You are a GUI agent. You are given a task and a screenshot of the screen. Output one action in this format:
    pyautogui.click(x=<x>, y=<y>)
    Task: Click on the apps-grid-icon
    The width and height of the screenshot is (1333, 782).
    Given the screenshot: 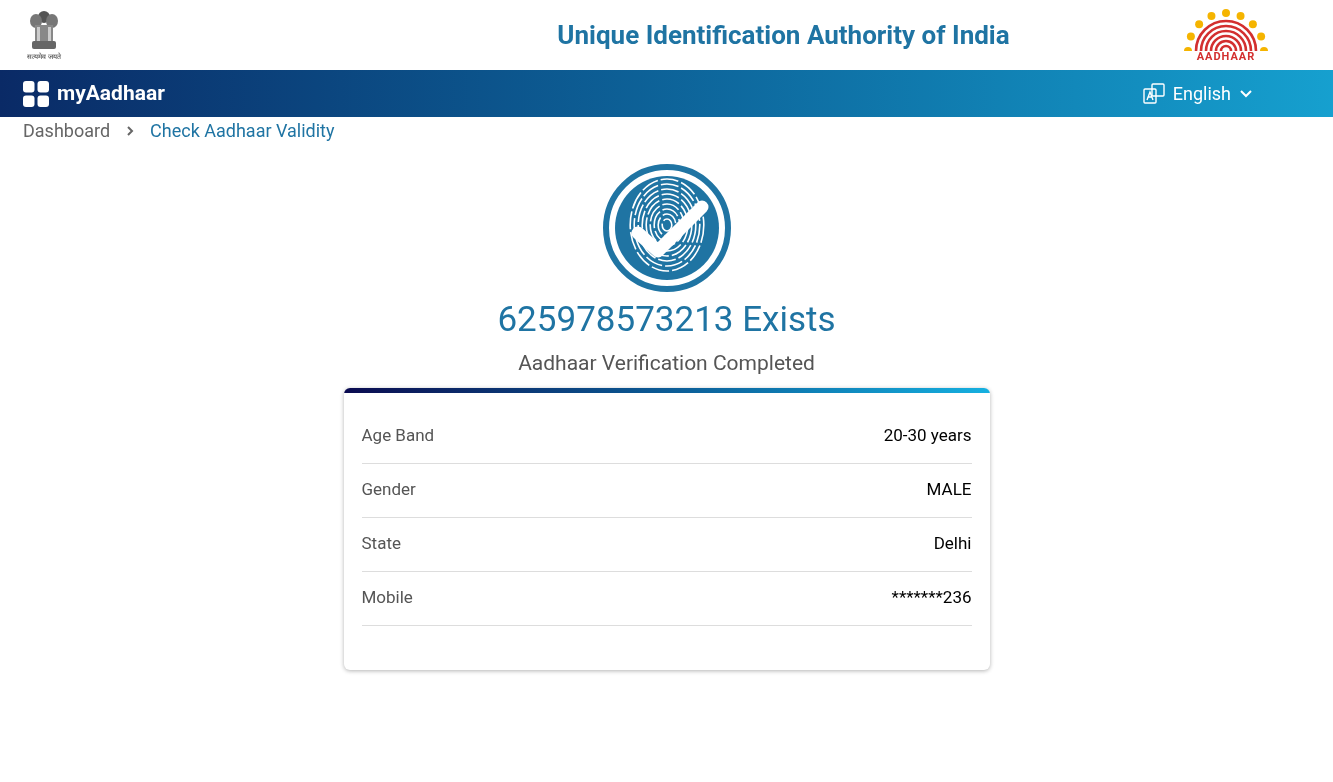 What is the action you would take?
    pyautogui.click(x=36, y=93)
    